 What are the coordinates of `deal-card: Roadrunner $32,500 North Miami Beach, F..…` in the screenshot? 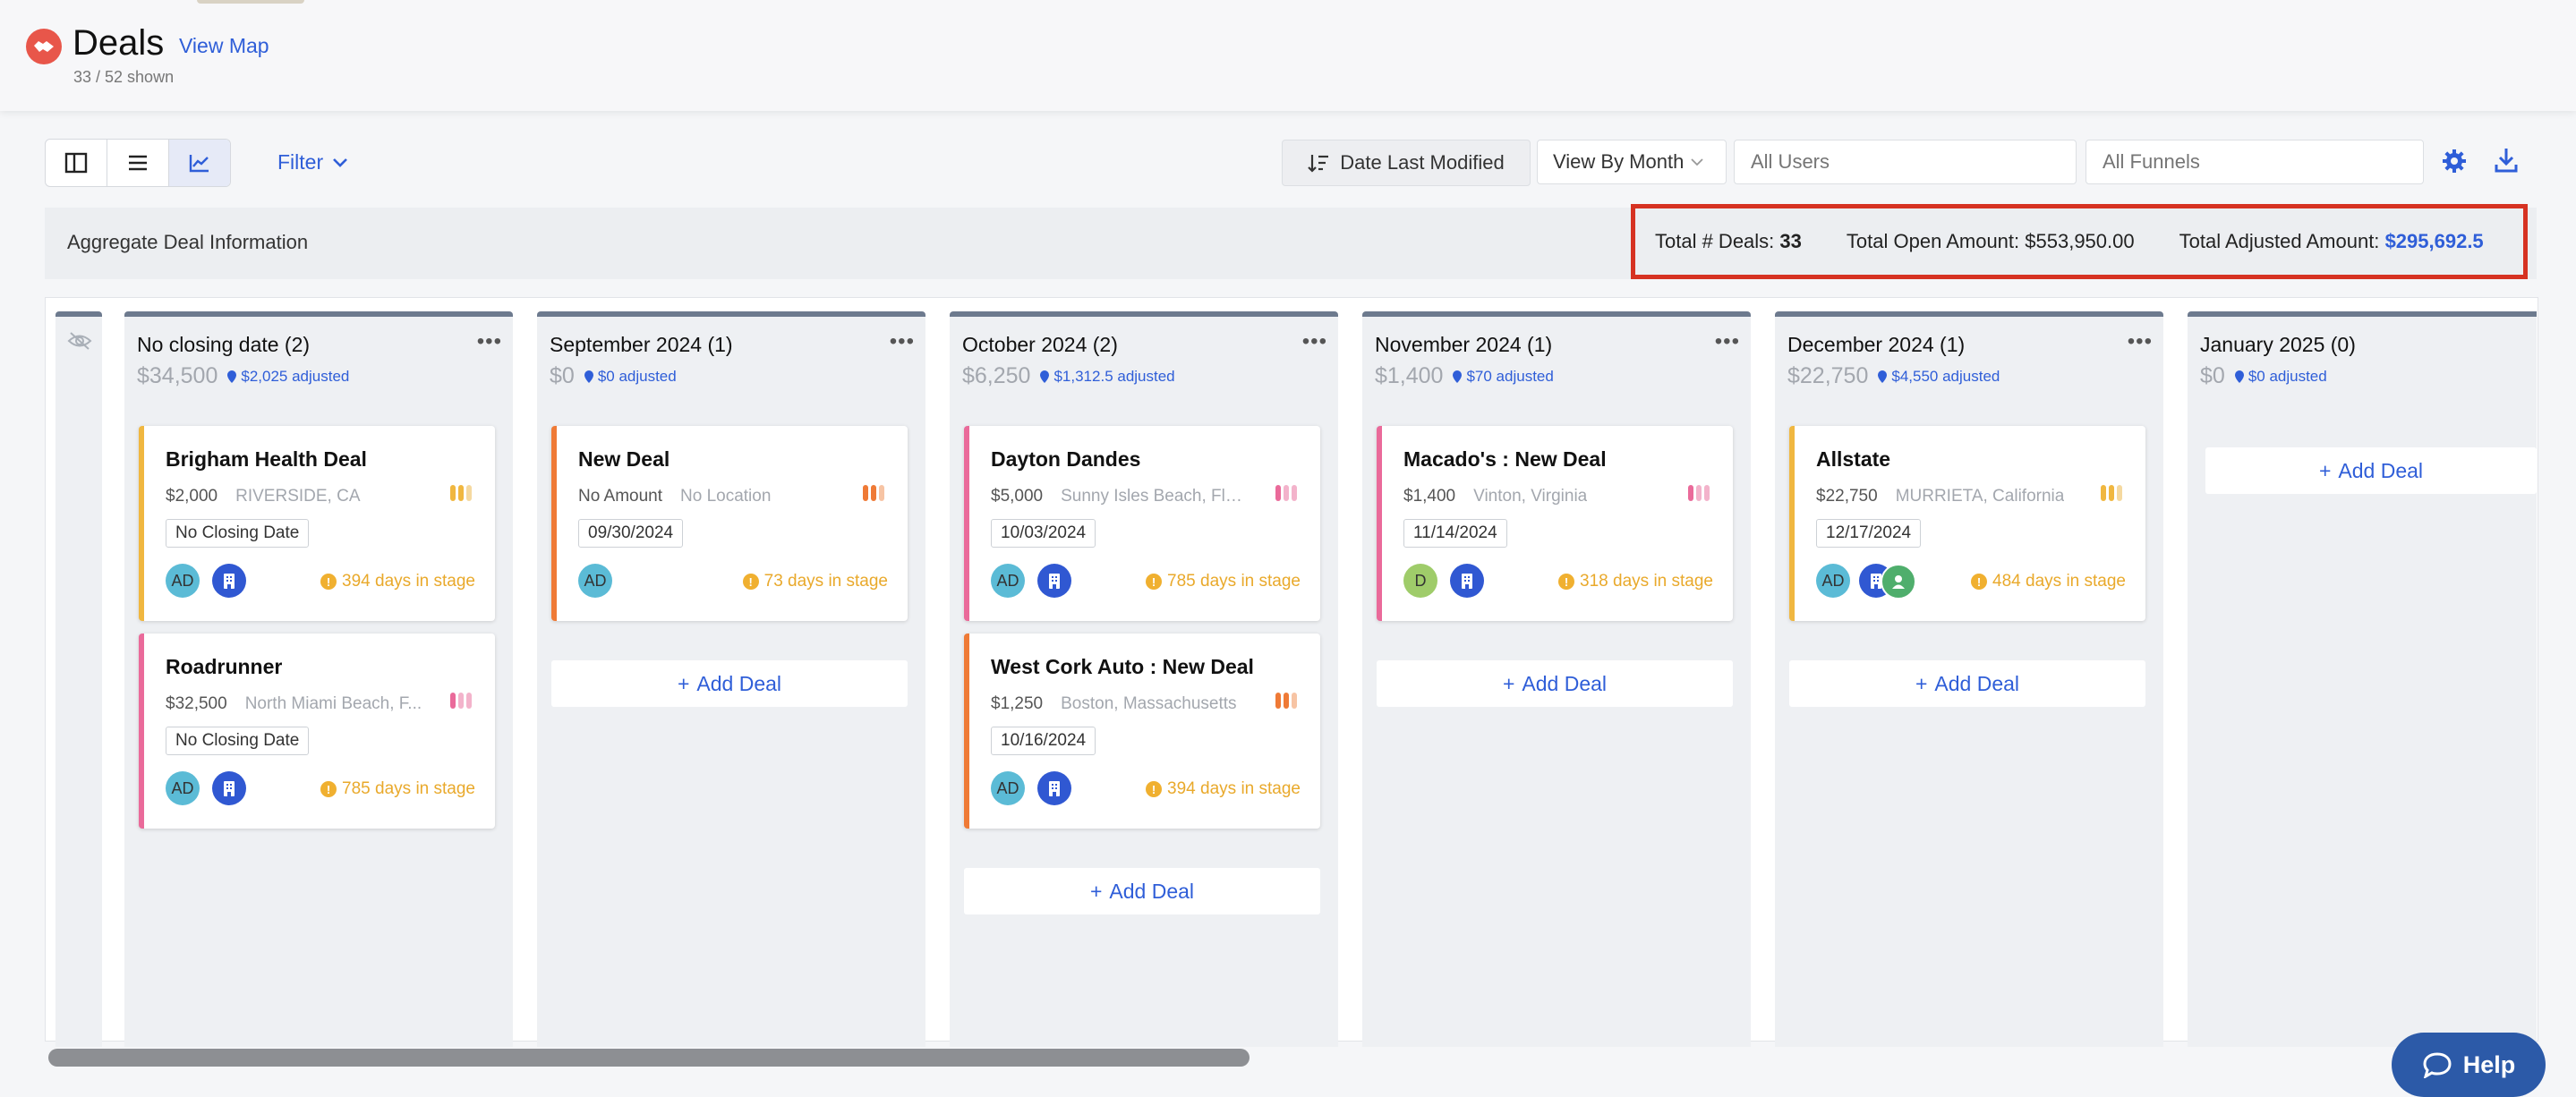 It's located at (317, 731).